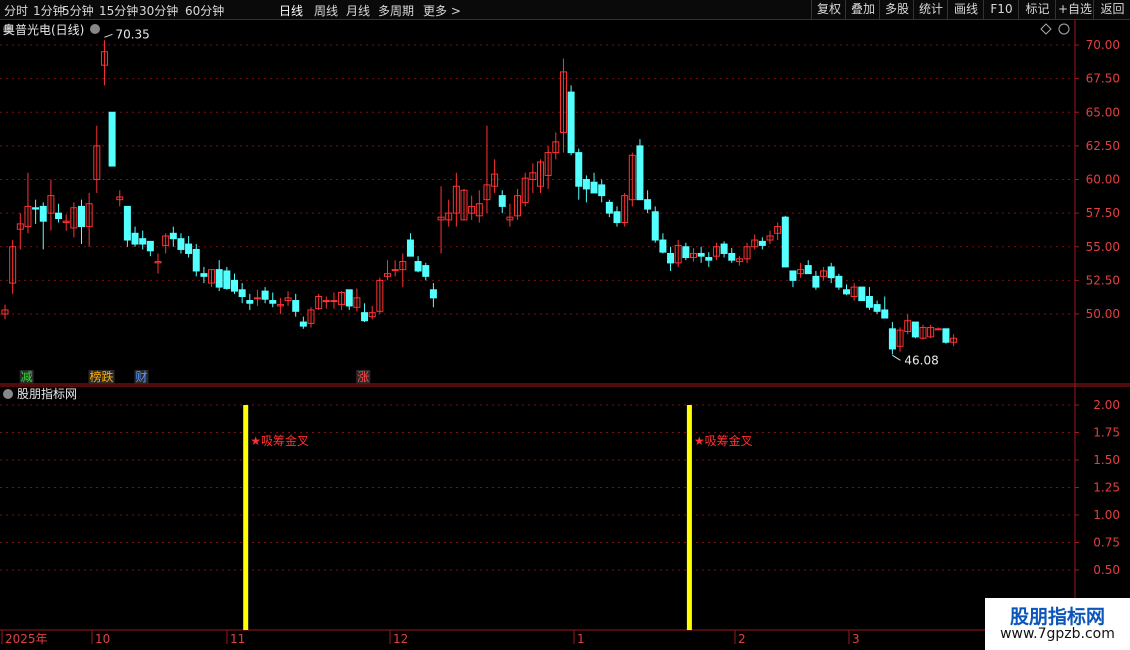 The height and width of the screenshot is (650, 1130). Describe the element at coordinates (118, 10) in the screenshot. I see `period-tab-3: 15分钟` at that location.